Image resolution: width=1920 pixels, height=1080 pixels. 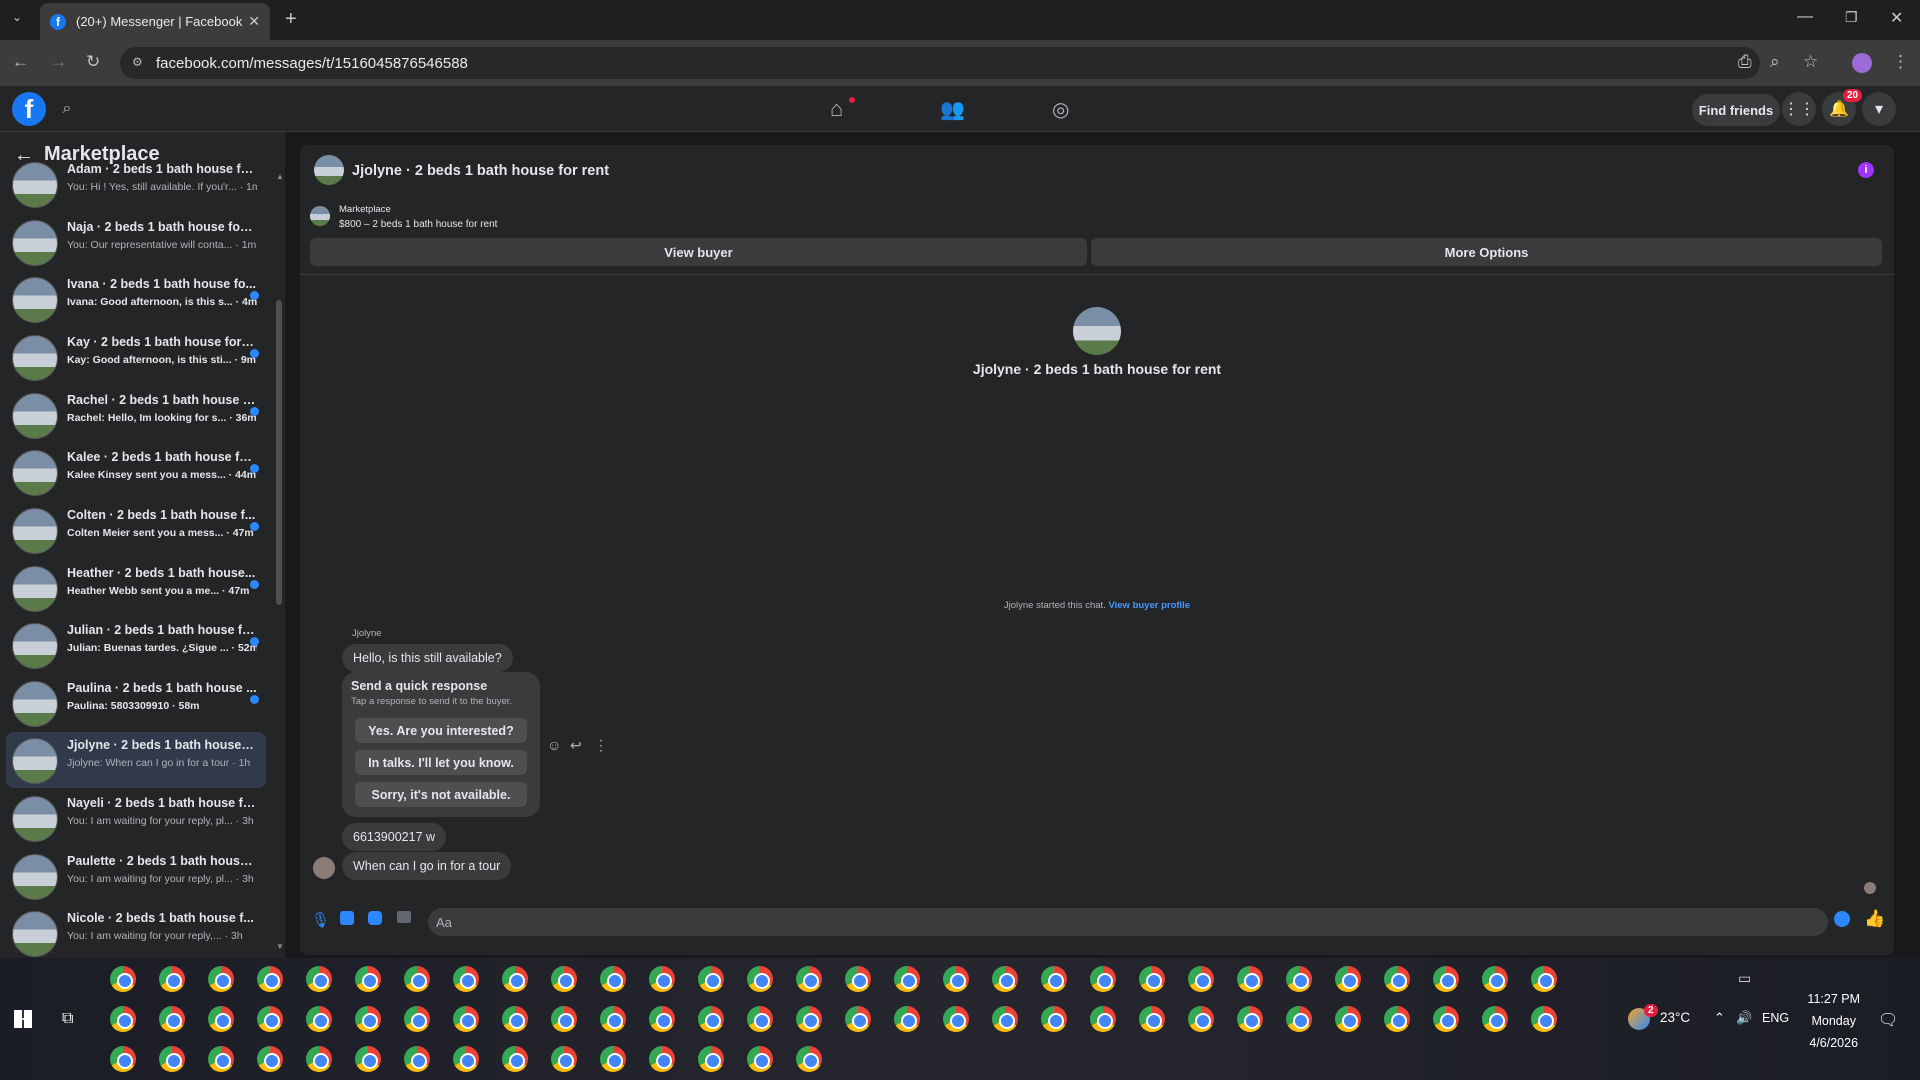 I want to click on view-buyer-button: View buyer, so click(x=698, y=252).